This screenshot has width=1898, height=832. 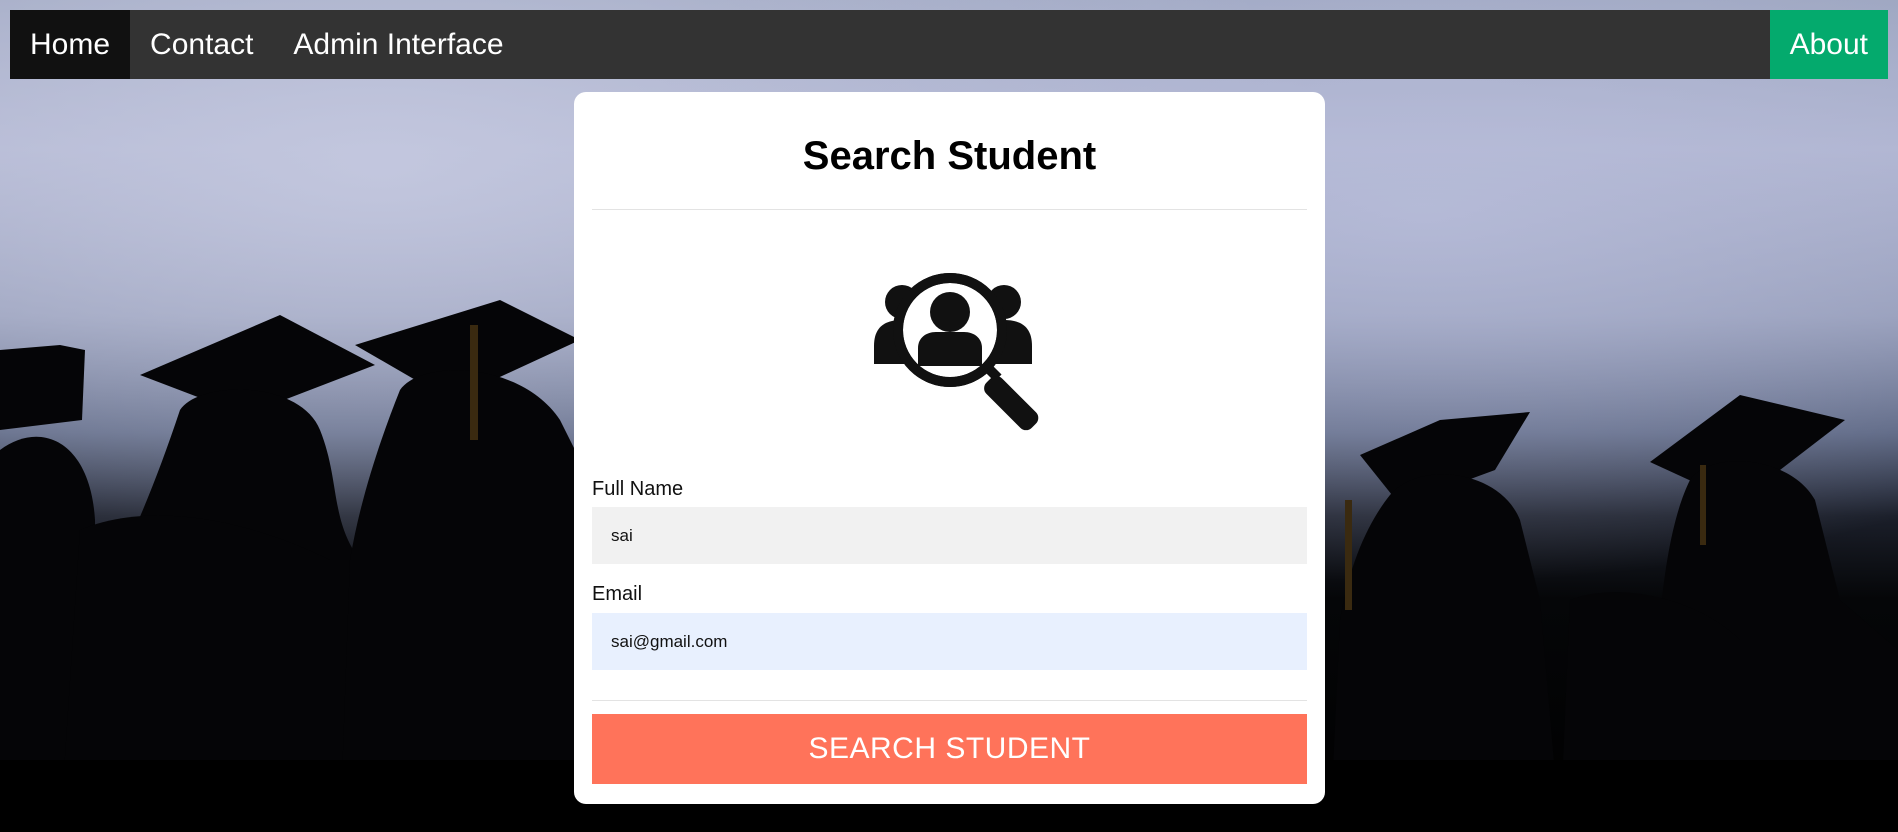 What do you see at coordinates (949, 44) in the screenshot?
I see `top-navbar: Home Contact Admin Interface About` at bounding box center [949, 44].